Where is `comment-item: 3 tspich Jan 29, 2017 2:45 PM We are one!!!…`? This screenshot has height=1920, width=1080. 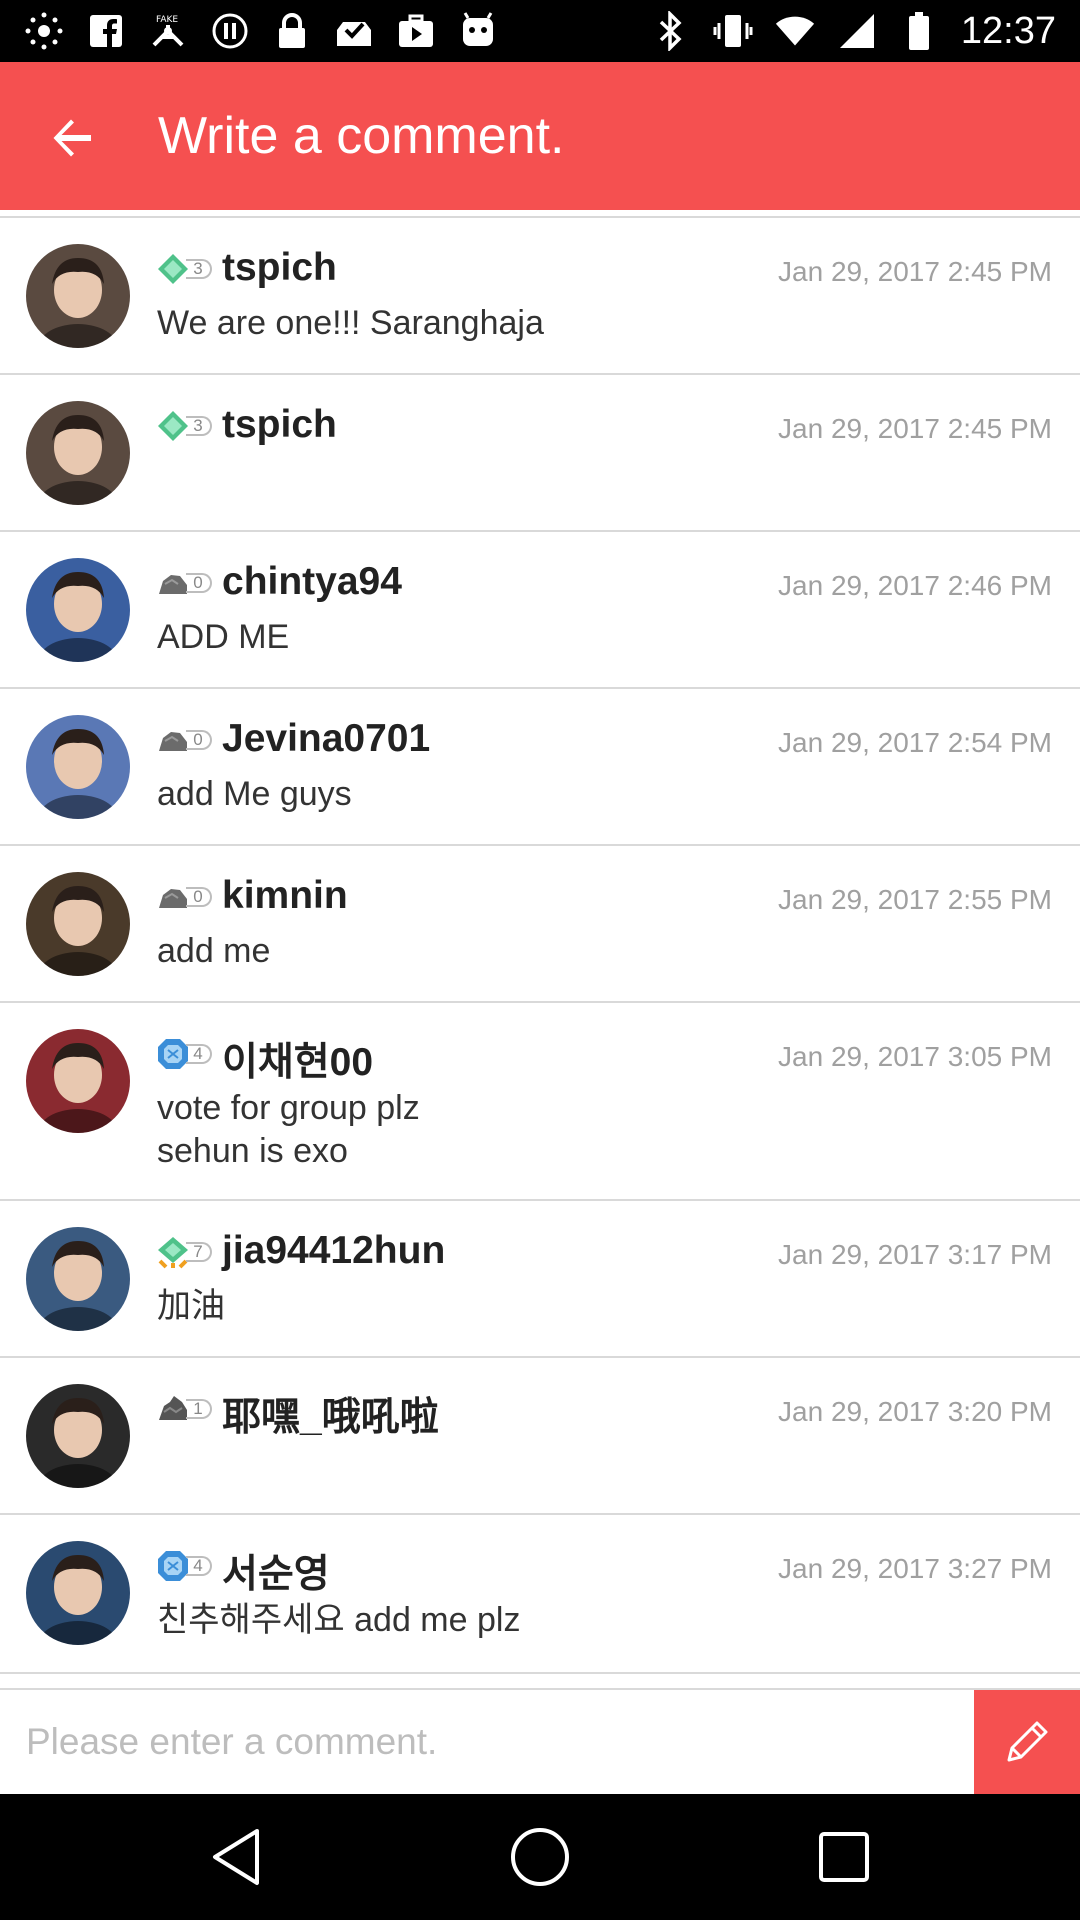 comment-item: 3 tspich Jan 29, 2017 2:45 PM We are one!!!… is located at coordinates (540, 296).